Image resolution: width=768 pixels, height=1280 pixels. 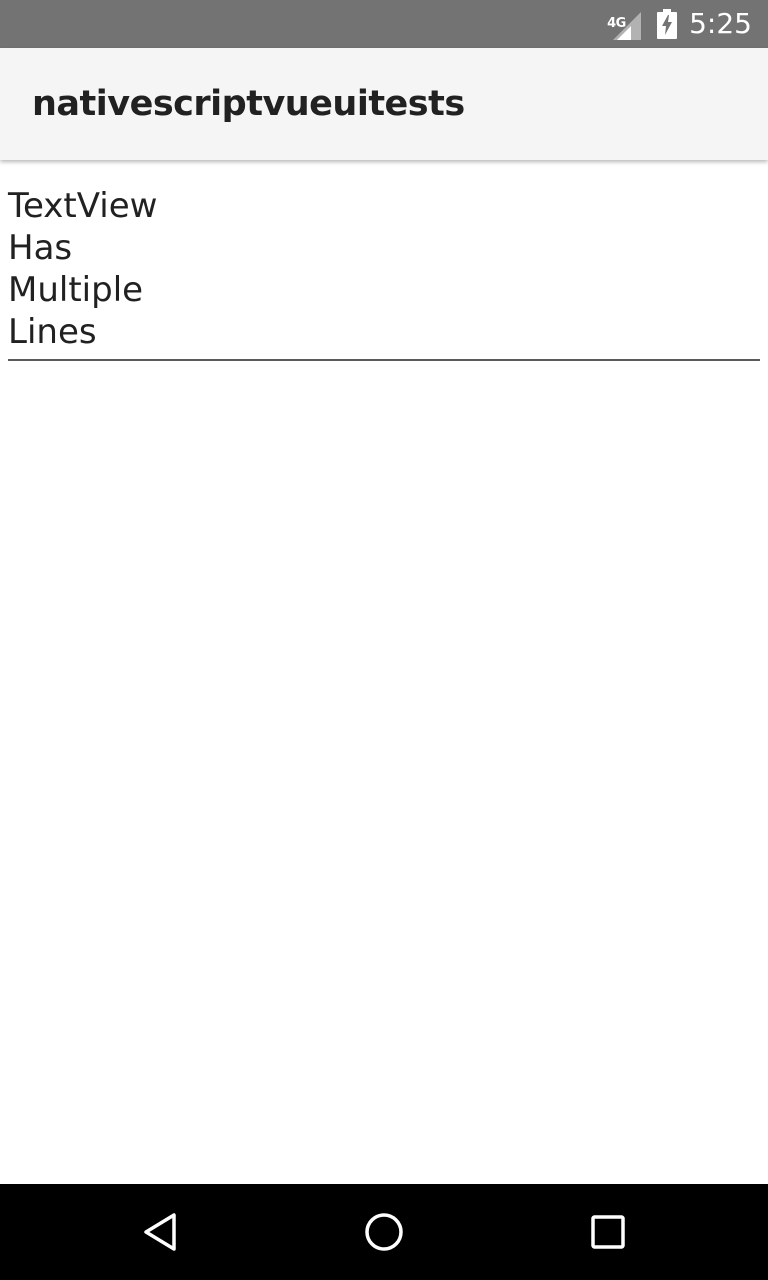 I want to click on textview-line: TextView, so click(x=83, y=206).